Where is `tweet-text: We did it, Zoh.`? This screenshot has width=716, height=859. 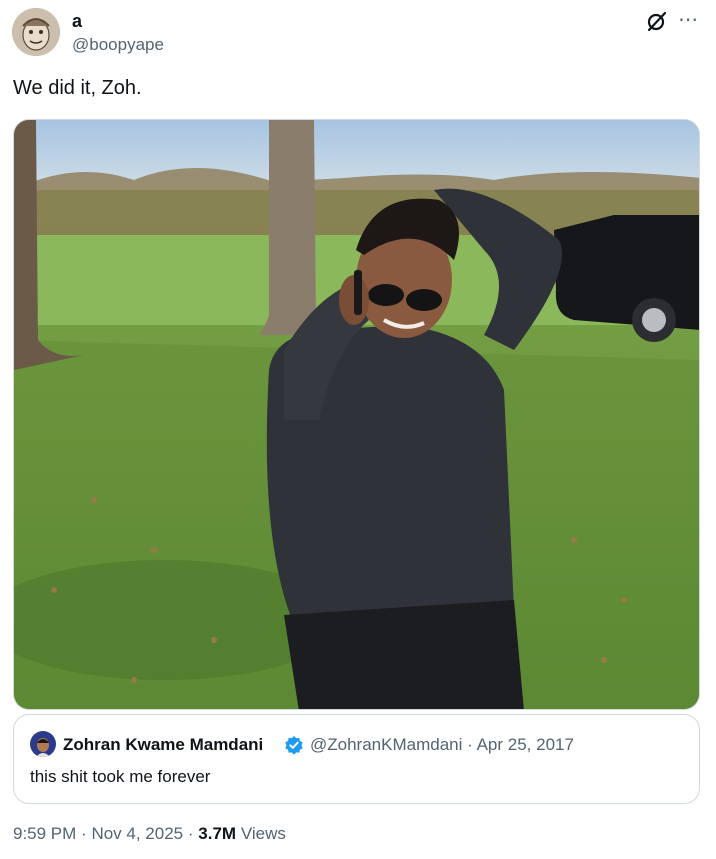
tweet-text: We did it, Zoh. is located at coordinates (77, 88).